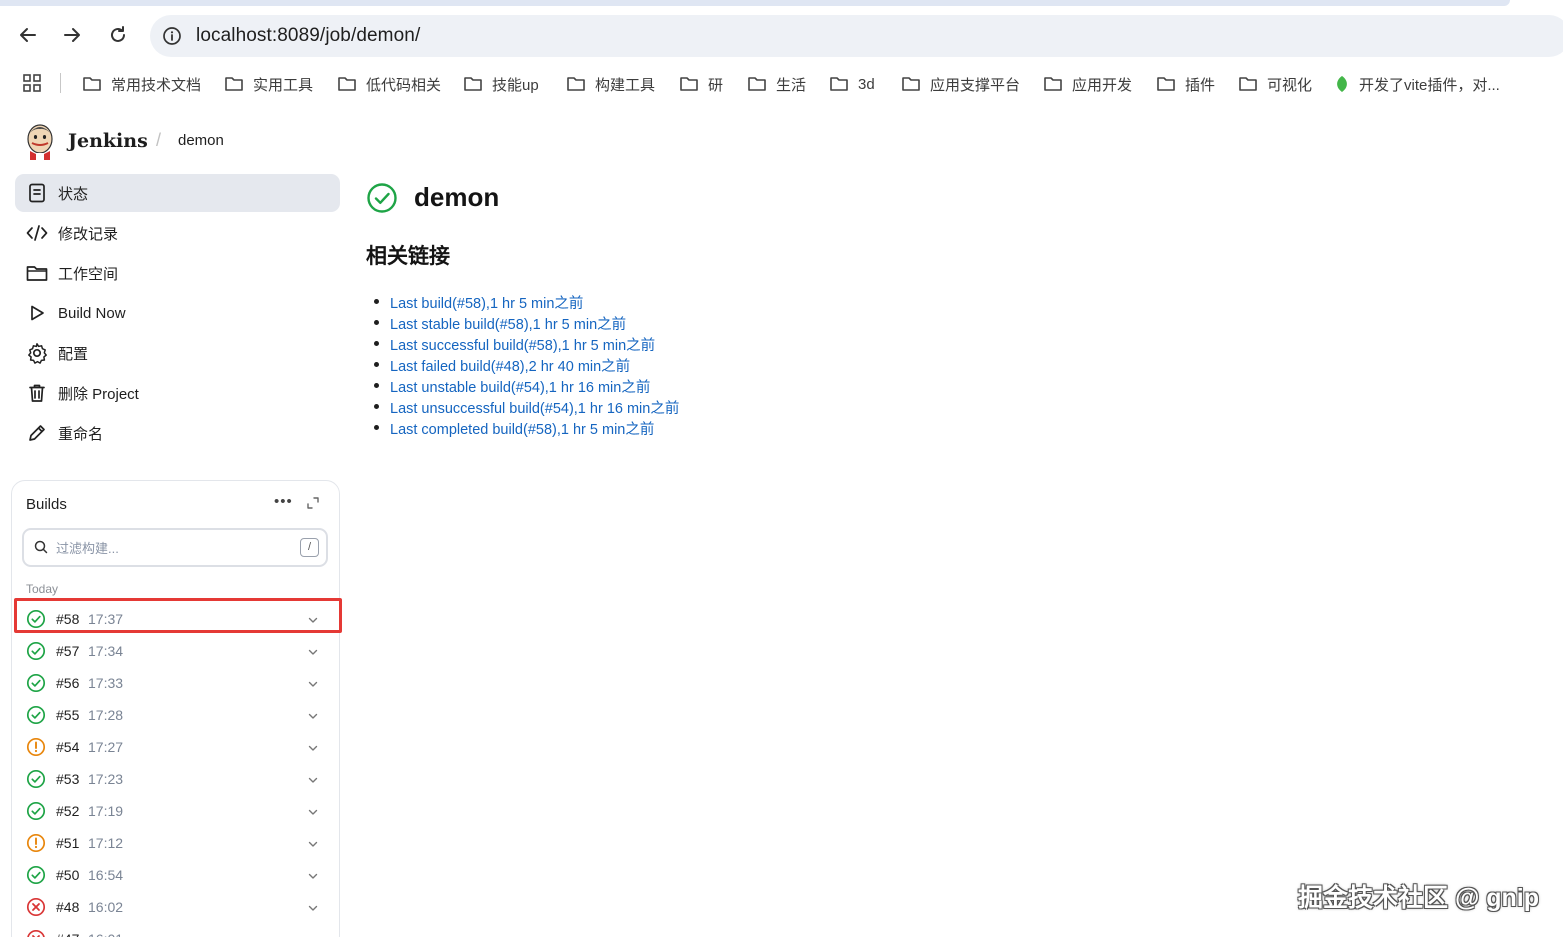 The image size is (1563, 937). Describe the element at coordinates (67, 747) in the screenshot. I see `build-number: #54` at that location.